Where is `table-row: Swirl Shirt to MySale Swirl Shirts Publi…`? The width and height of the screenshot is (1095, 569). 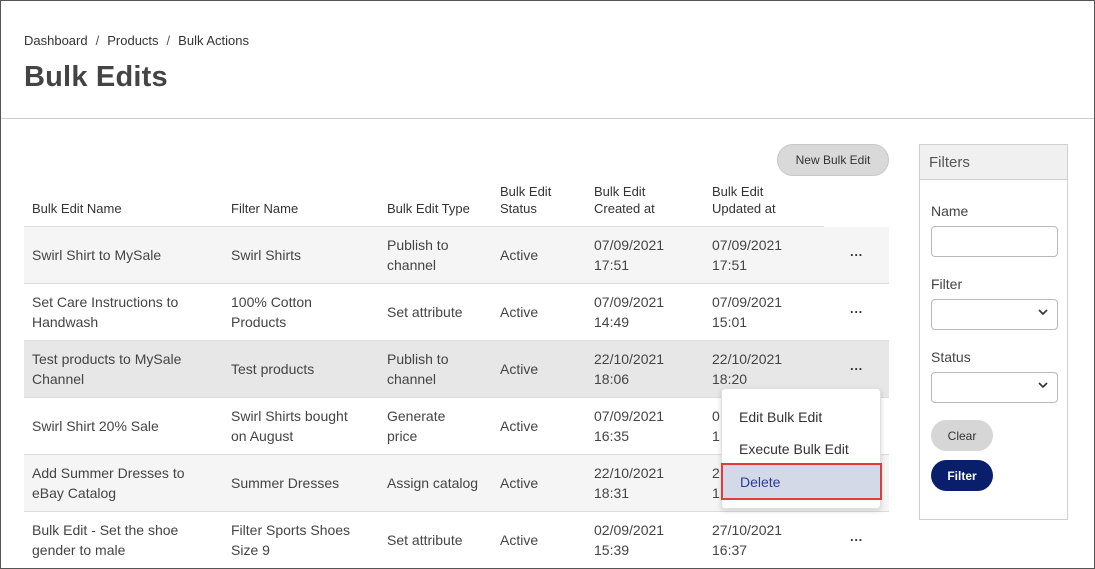
table-row: Swirl Shirt to MySale Swirl Shirts Publi… is located at coordinates (456, 255).